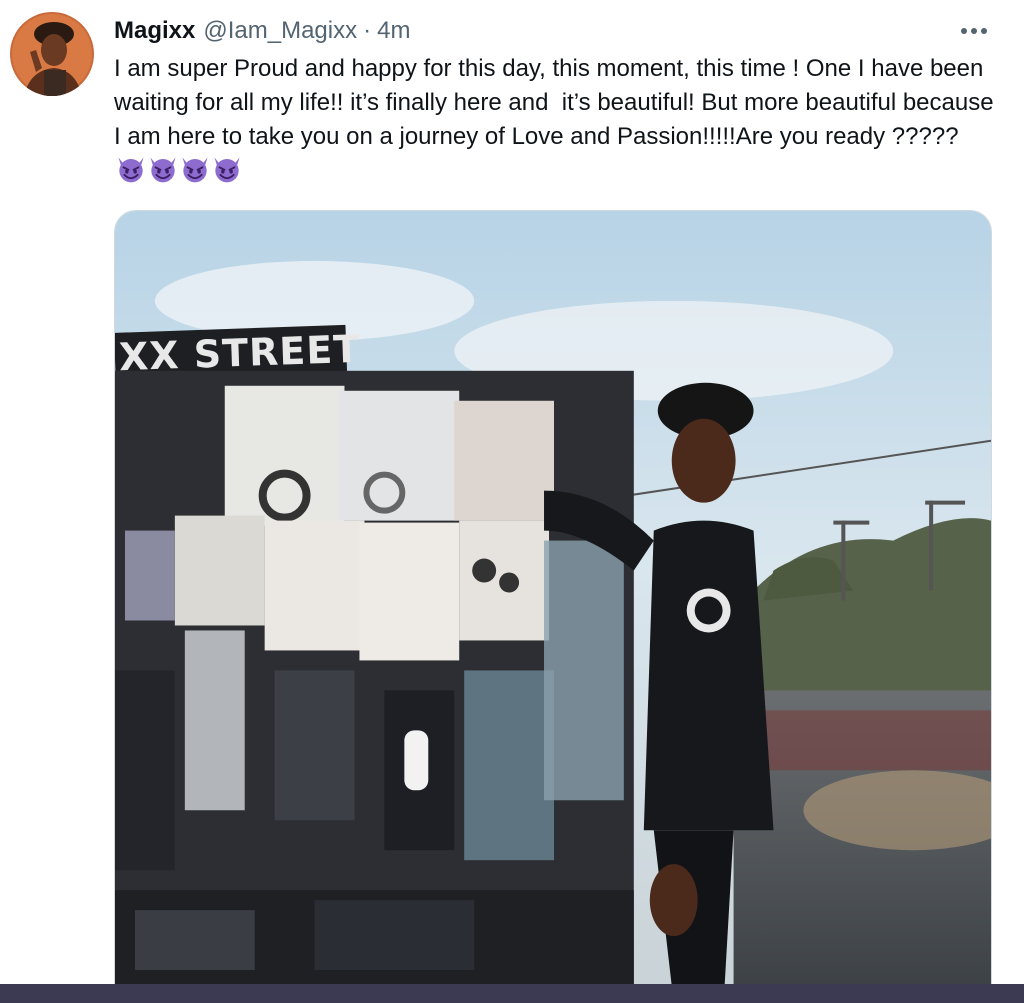 Image resolution: width=1024 pixels, height=1003 pixels. I want to click on more-button, so click(974, 31).